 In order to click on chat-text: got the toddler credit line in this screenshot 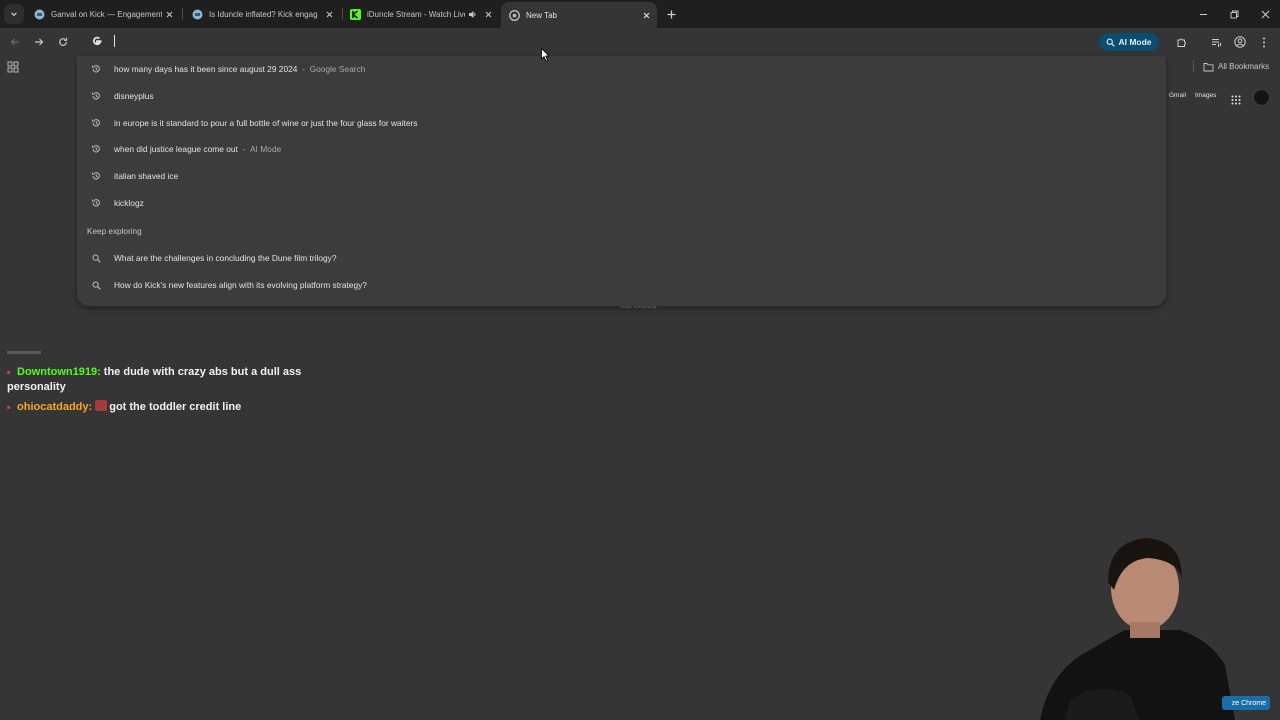, I will do `click(175, 407)`.